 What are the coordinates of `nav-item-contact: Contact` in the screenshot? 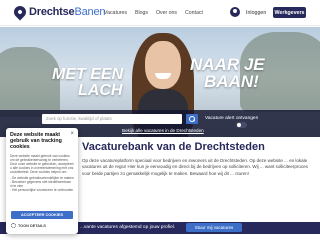 It's located at (194, 13).